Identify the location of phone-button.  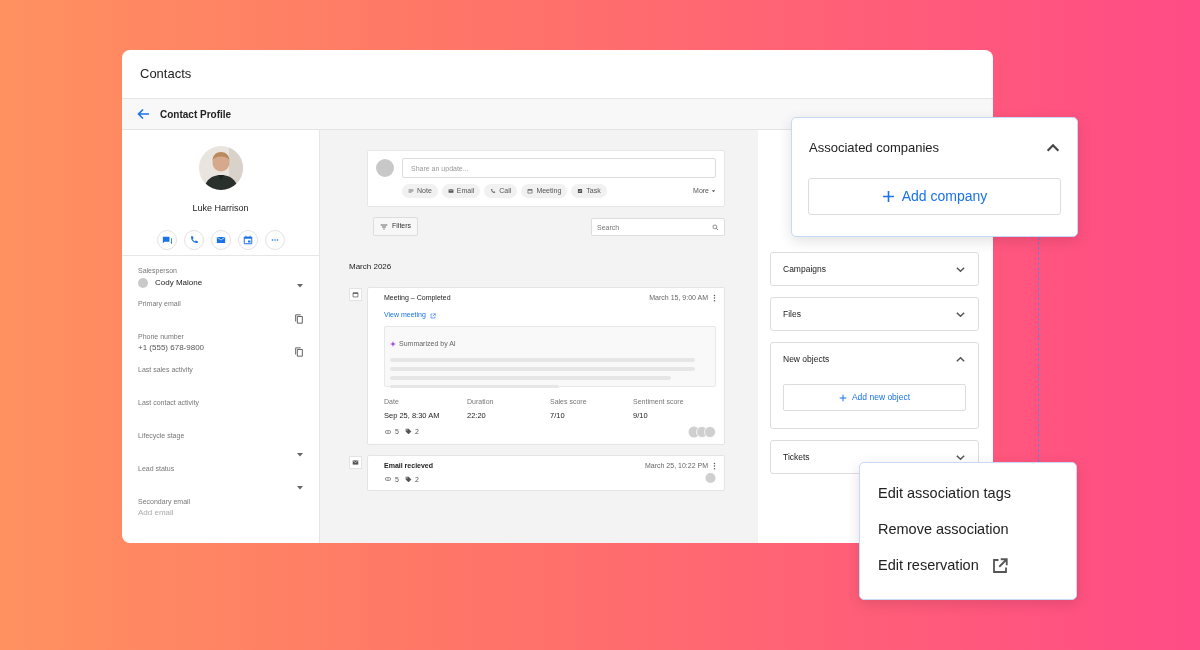
(193, 239).